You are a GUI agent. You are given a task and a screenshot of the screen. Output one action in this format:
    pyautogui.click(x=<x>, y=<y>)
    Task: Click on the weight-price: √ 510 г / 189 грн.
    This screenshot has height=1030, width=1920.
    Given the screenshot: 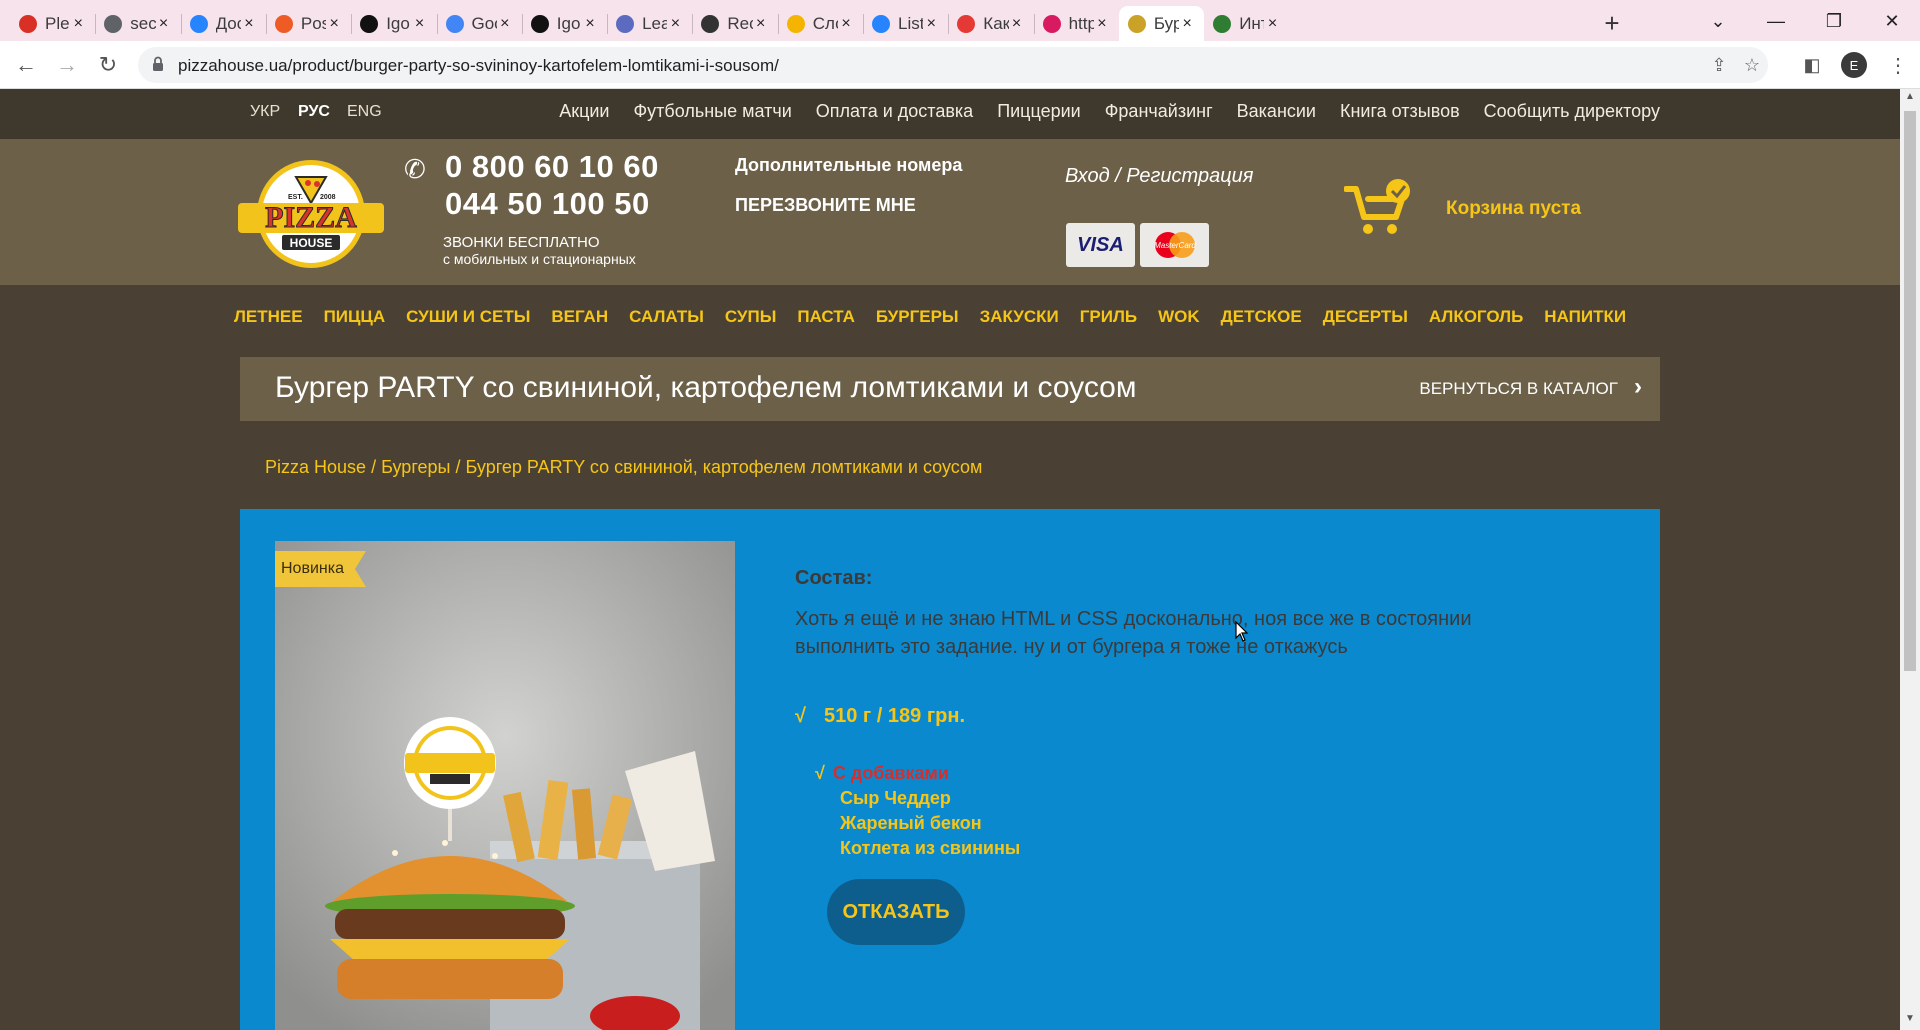 What is the action you would take?
    pyautogui.click(x=880, y=716)
    